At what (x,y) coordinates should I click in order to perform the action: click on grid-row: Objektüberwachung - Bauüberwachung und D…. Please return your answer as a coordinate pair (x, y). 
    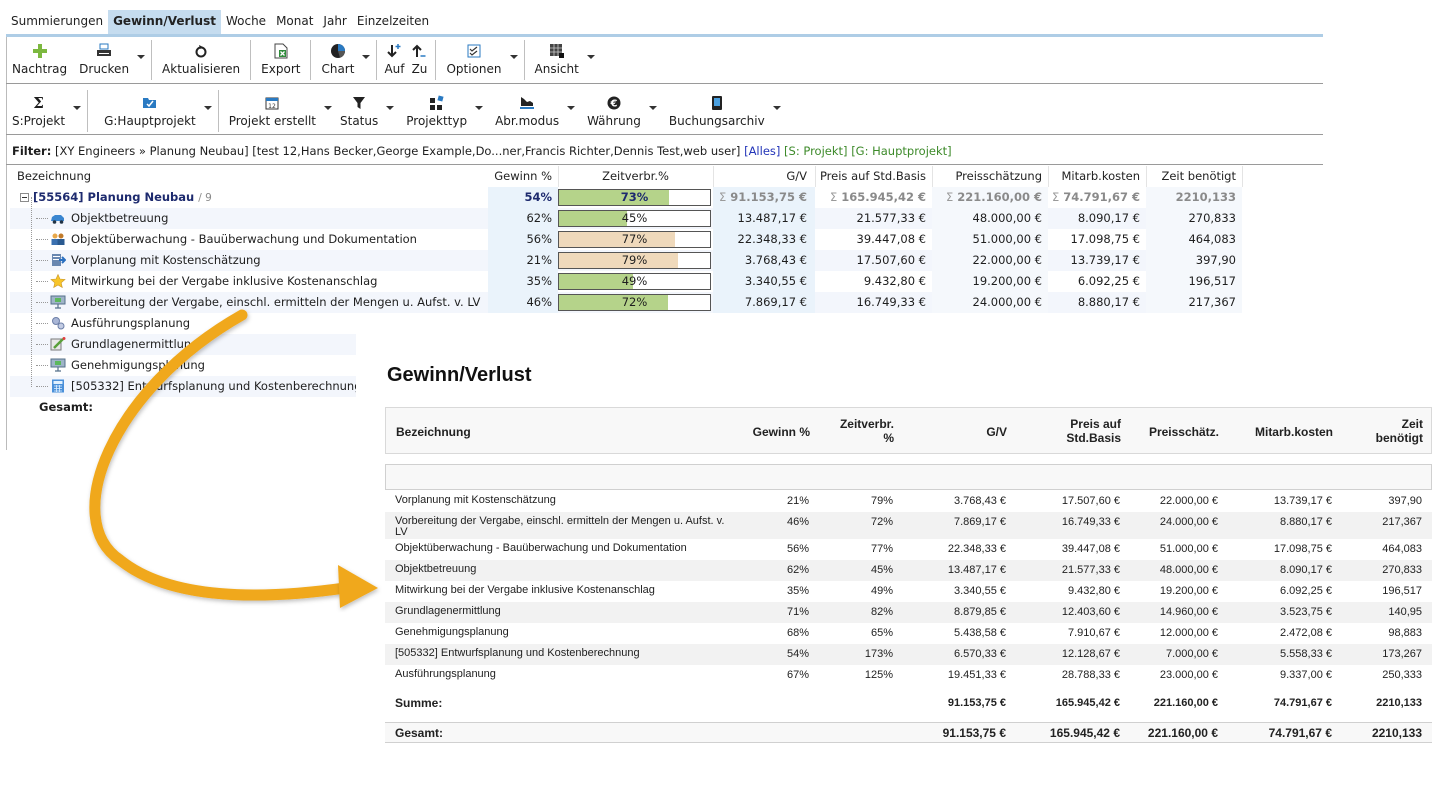
    Looking at the image, I should click on (626, 239).